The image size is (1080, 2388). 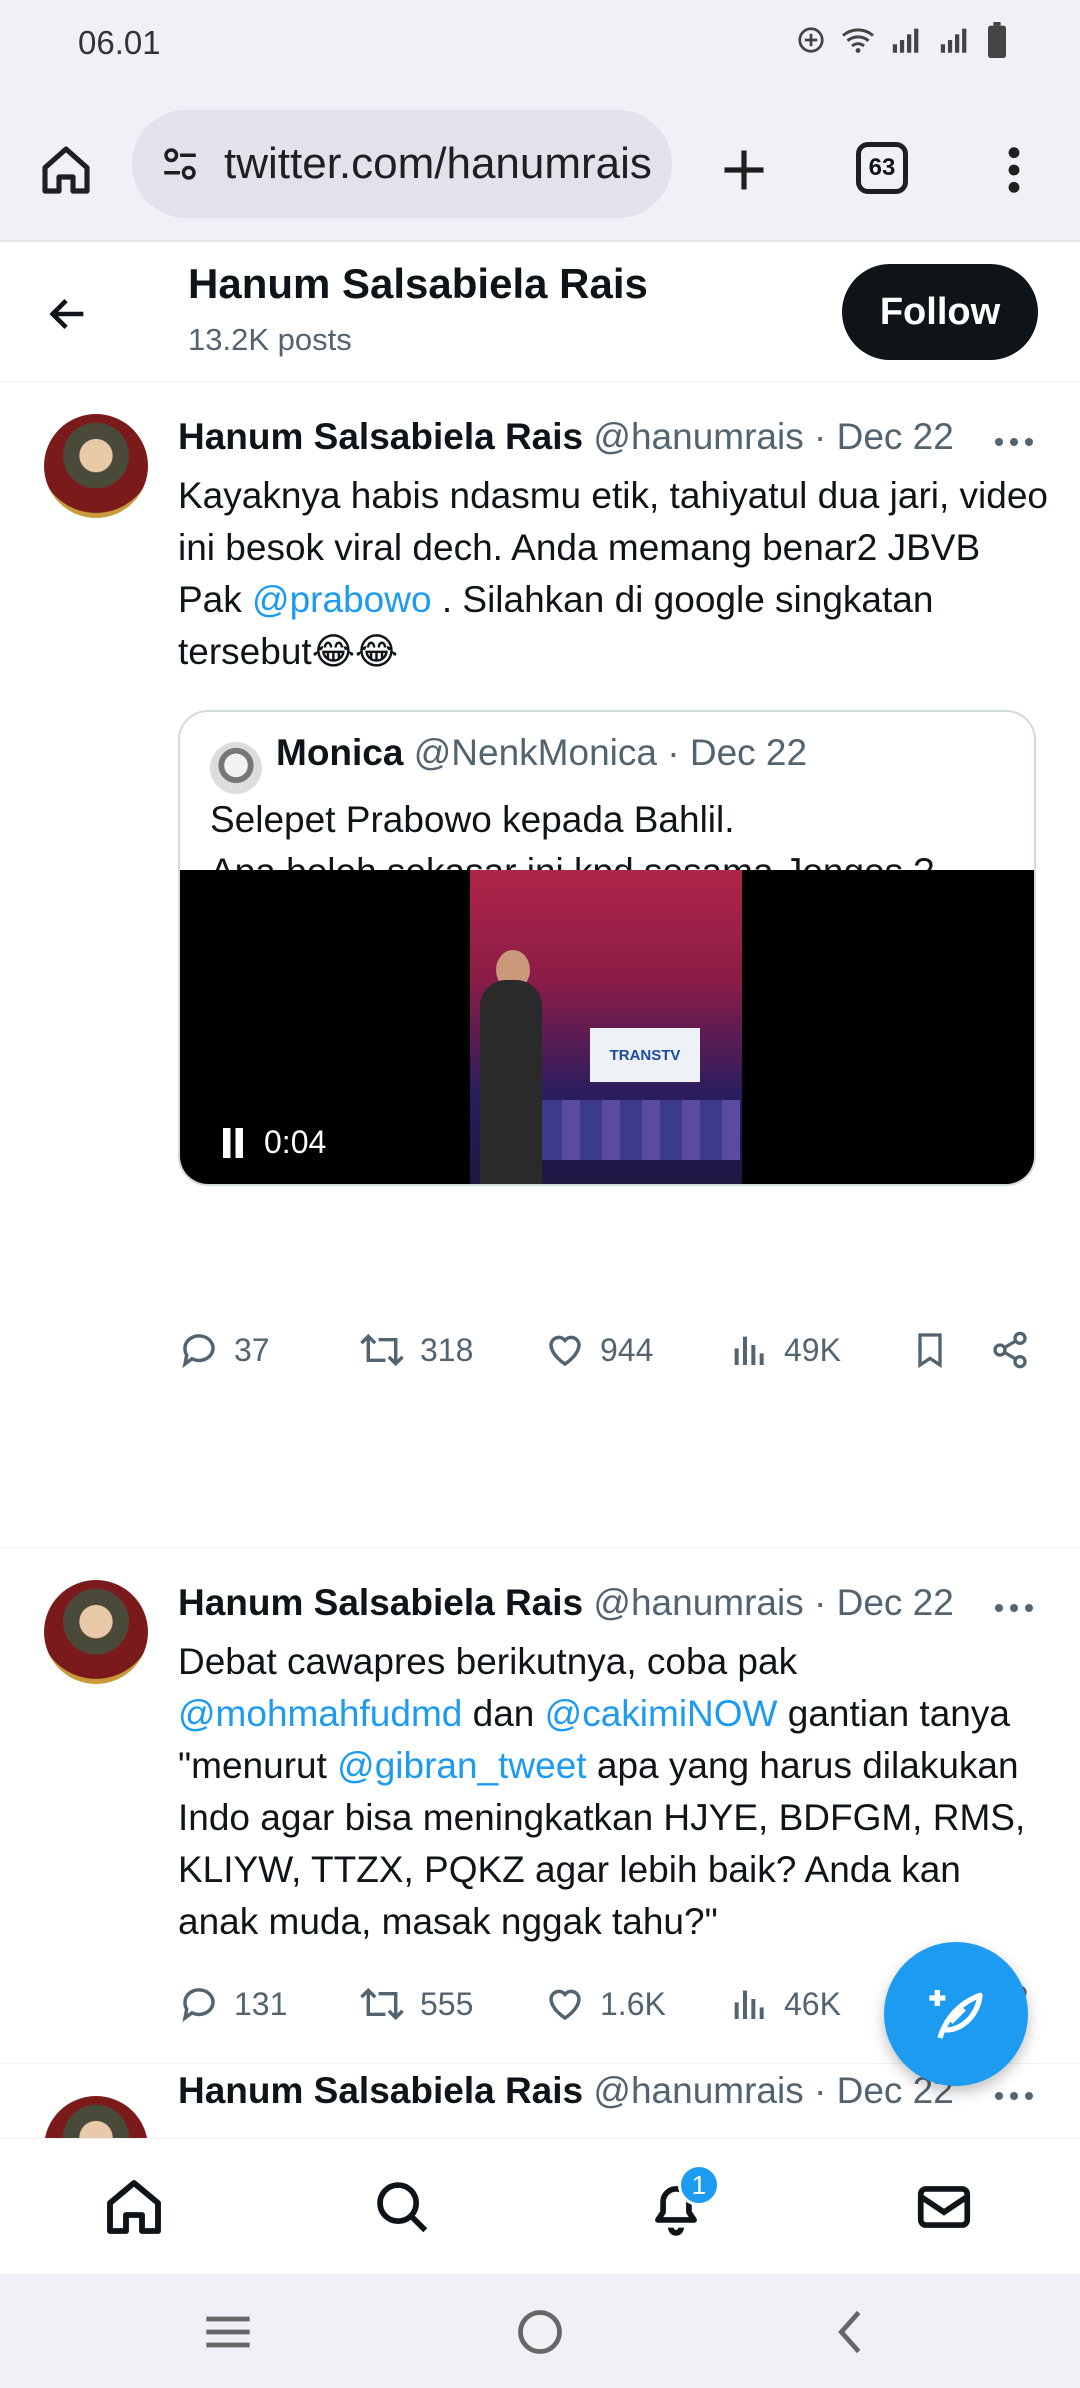 I want to click on bottom-navigation, so click(x=540, y=2206).